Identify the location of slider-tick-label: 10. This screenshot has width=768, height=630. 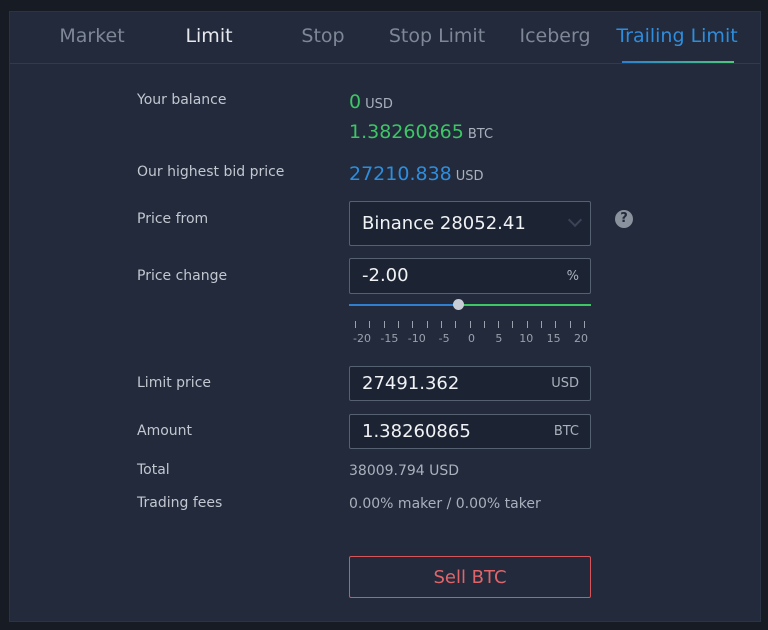
(526, 338).